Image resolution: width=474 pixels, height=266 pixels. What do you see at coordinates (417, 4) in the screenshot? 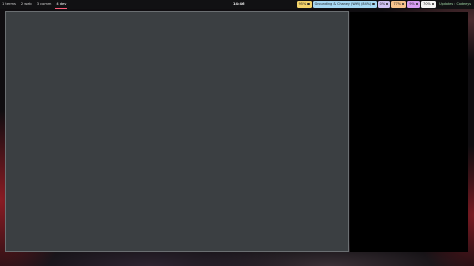
I see `memory-icon` at bounding box center [417, 4].